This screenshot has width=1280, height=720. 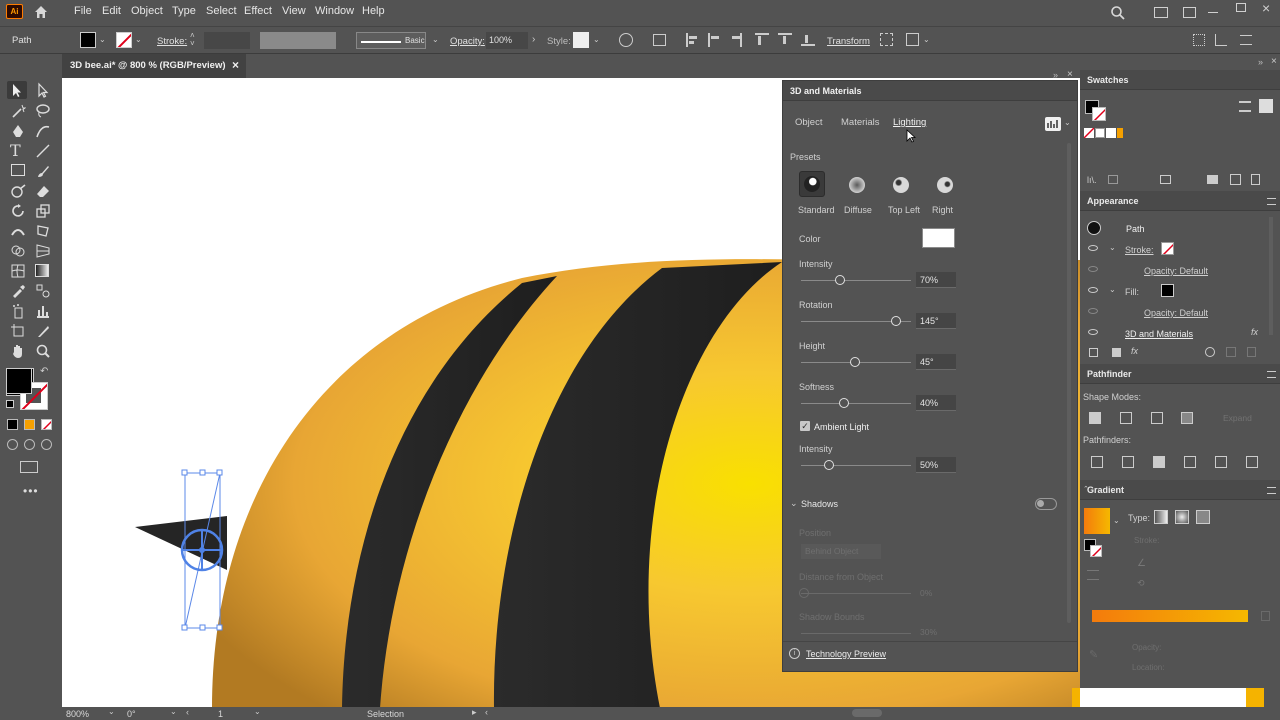 I want to click on 3d-materials-effect-link: 3D and Materials, so click(x=1159, y=334).